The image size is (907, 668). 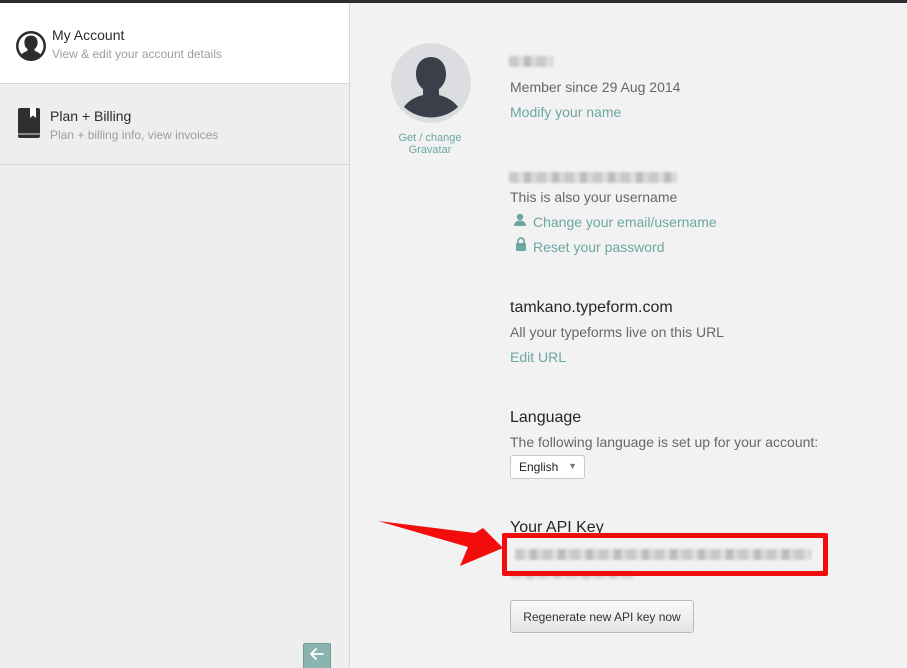 What do you see at coordinates (29, 125) in the screenshot?
I see `bookmark-book-icon` at bounding box center [29, 125].